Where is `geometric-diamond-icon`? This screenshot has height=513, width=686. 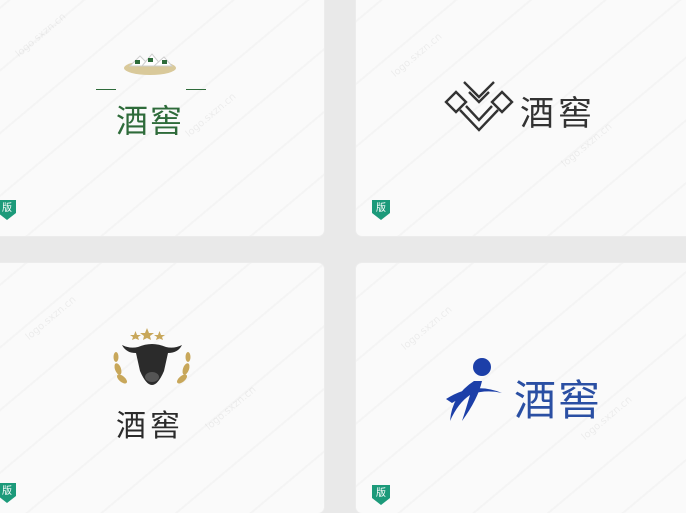 geometric-diamond-icon is located at coordinates (479, 106).